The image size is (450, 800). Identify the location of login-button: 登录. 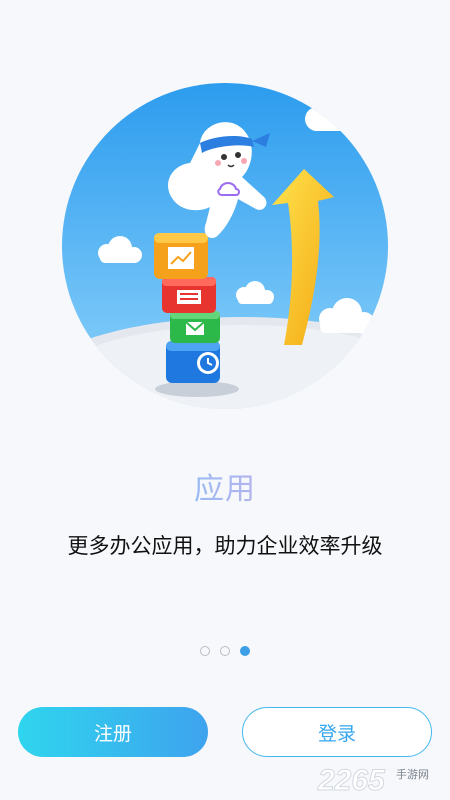
(337, 732).